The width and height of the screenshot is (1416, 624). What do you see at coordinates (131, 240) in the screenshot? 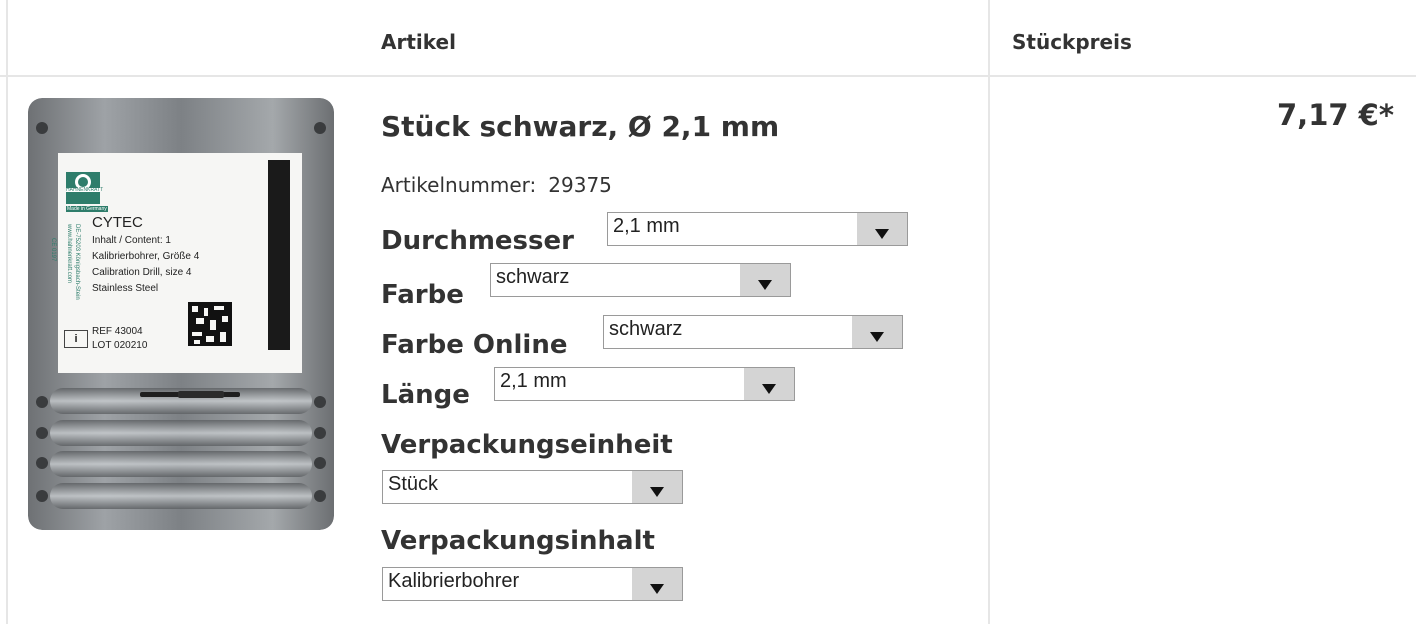
I see `label-content: Inhalt / Content: 1` at bounding box center [131, 240].